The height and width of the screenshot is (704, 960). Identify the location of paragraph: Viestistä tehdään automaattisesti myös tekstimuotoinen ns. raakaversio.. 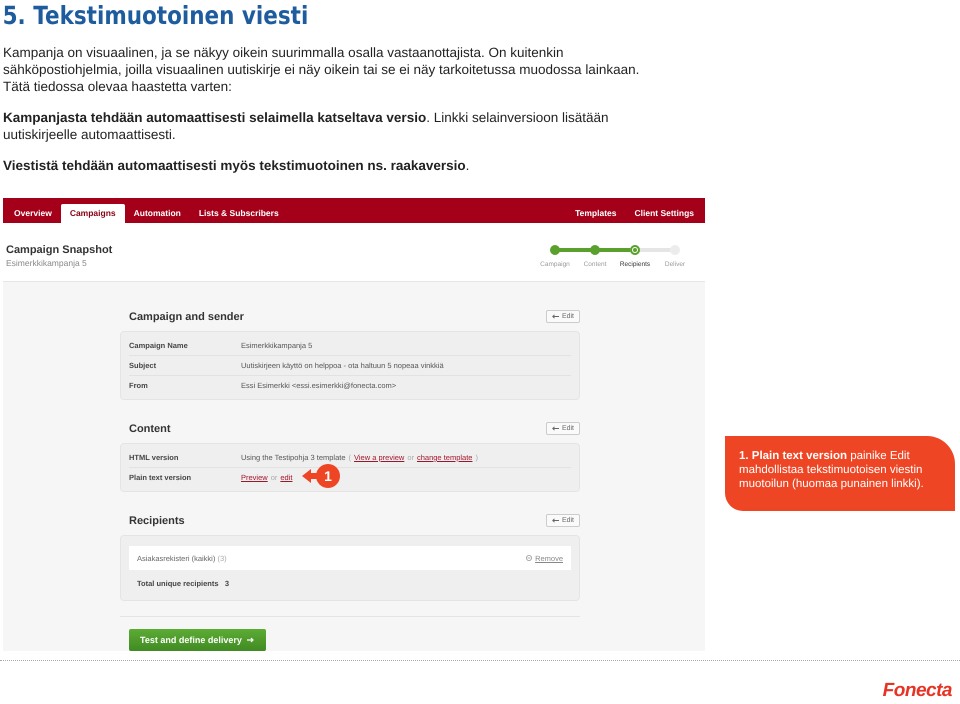
(236, 165).